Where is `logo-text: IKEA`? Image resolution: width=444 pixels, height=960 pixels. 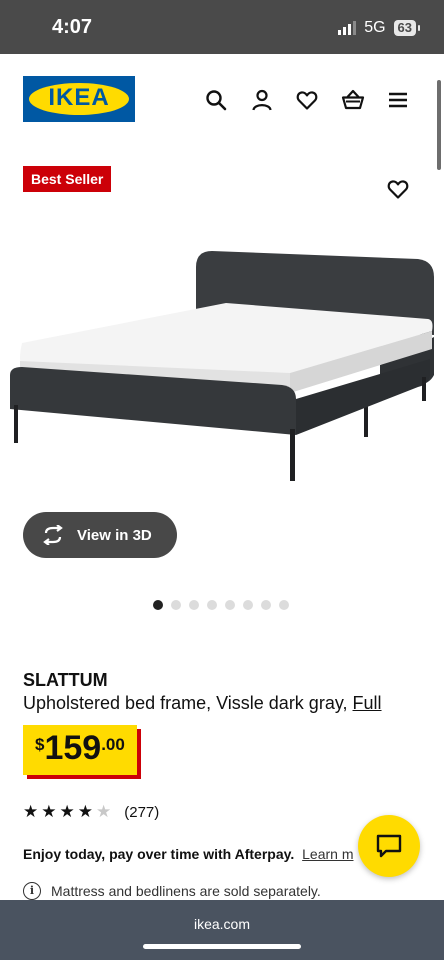 logo-text: IKEA is located at coordinates (79, 97).